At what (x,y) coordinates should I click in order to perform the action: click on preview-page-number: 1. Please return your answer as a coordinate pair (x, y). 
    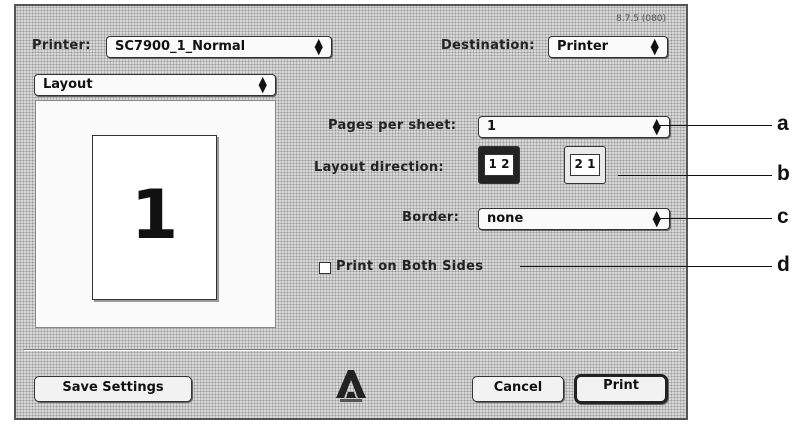
    Looking at the image, I should click on (154, 215).